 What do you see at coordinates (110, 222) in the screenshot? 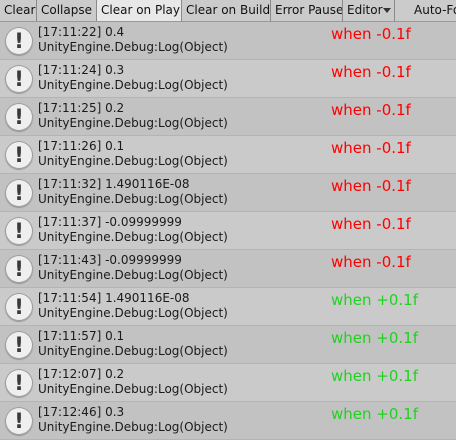
I see `log-message: [17:11:37] -0.09999999` at bounding box center [110, 222].